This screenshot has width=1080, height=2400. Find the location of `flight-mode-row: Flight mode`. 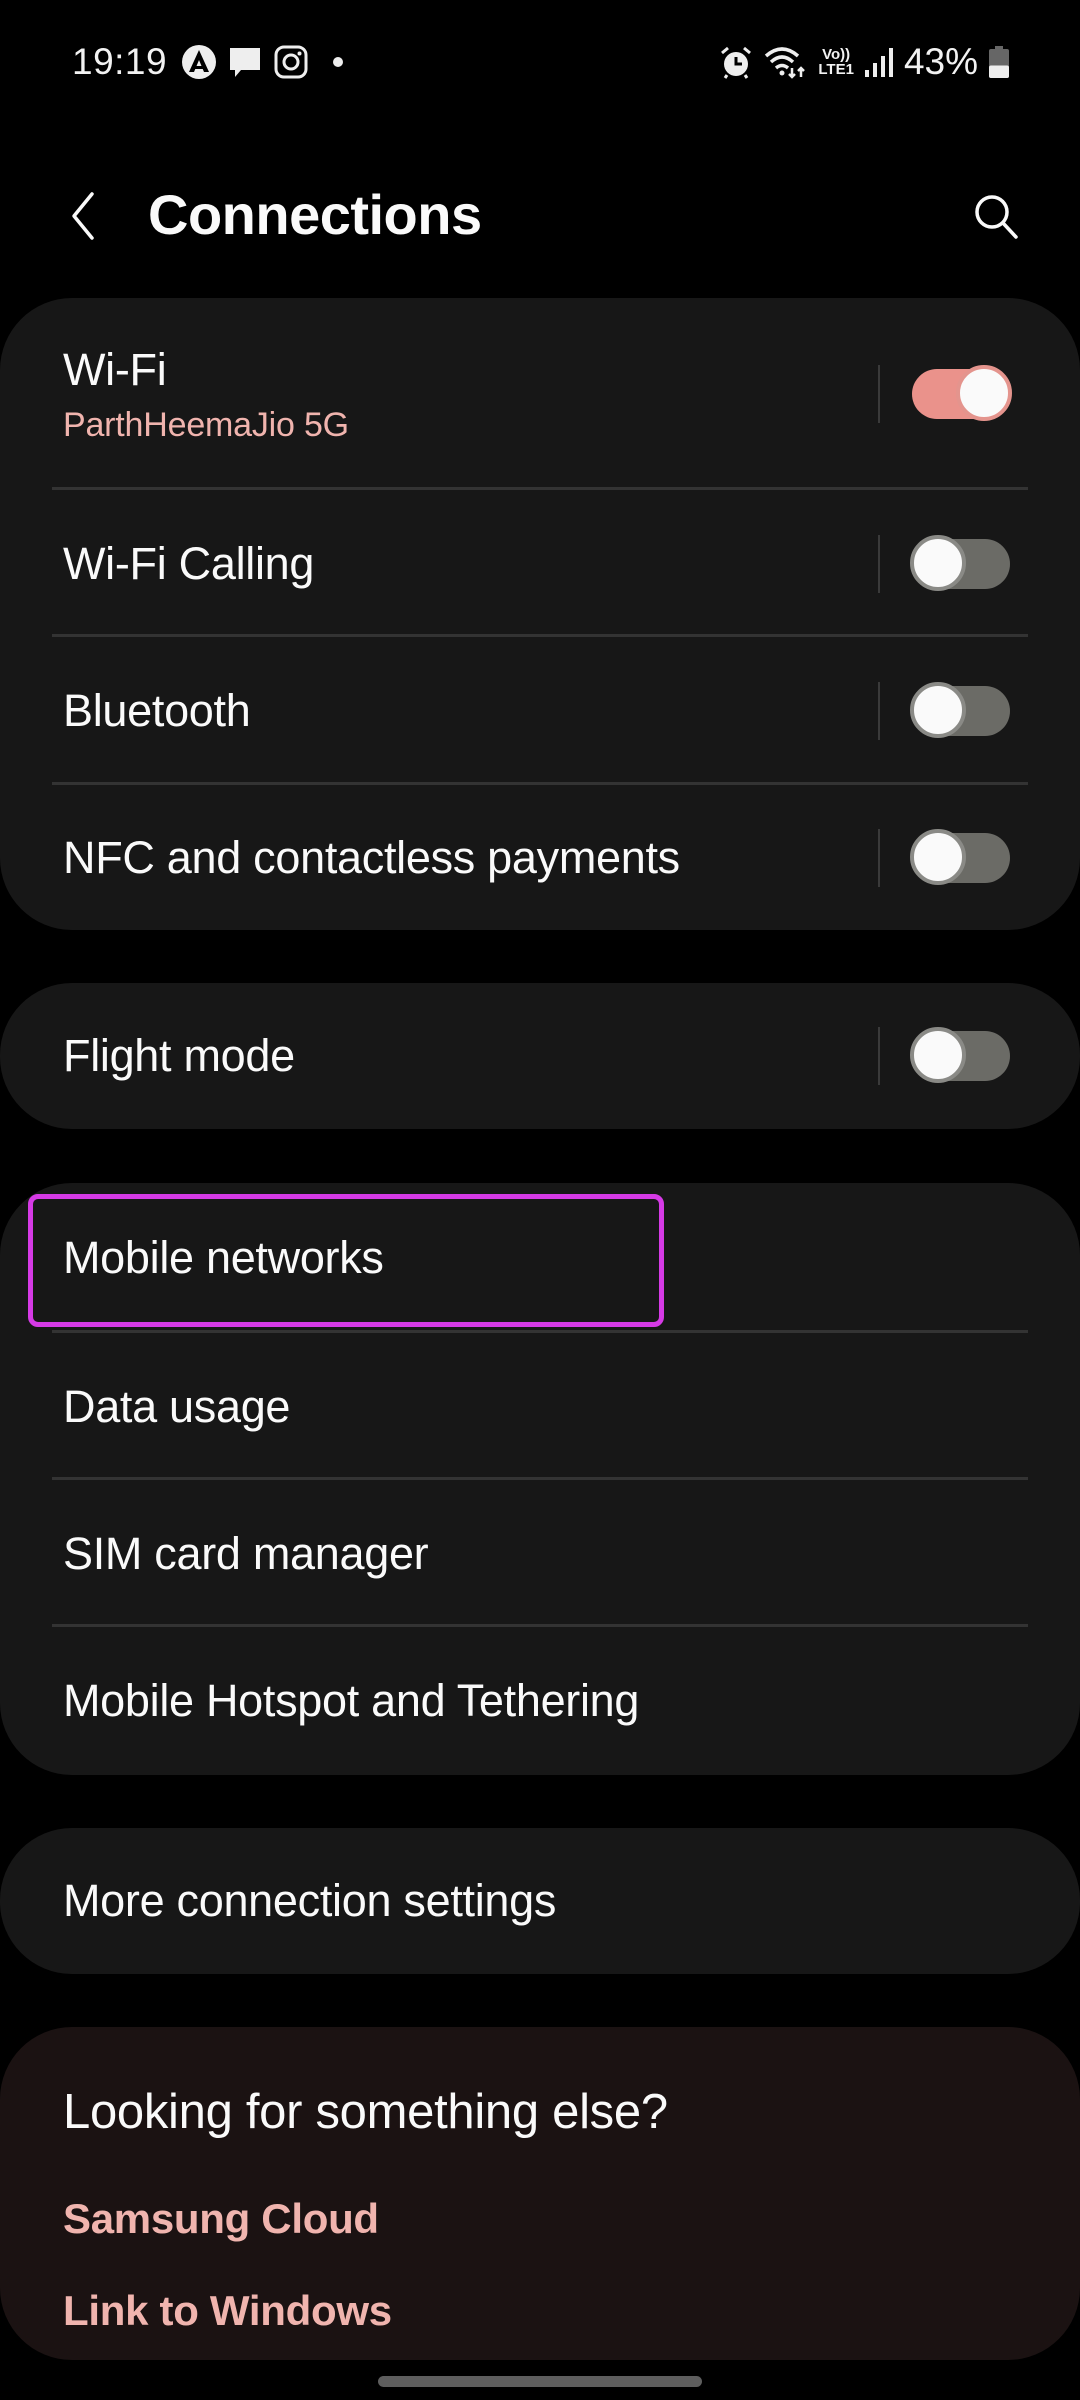

flight-mode-row: Flight mode is located at coordinates (540, 1056).